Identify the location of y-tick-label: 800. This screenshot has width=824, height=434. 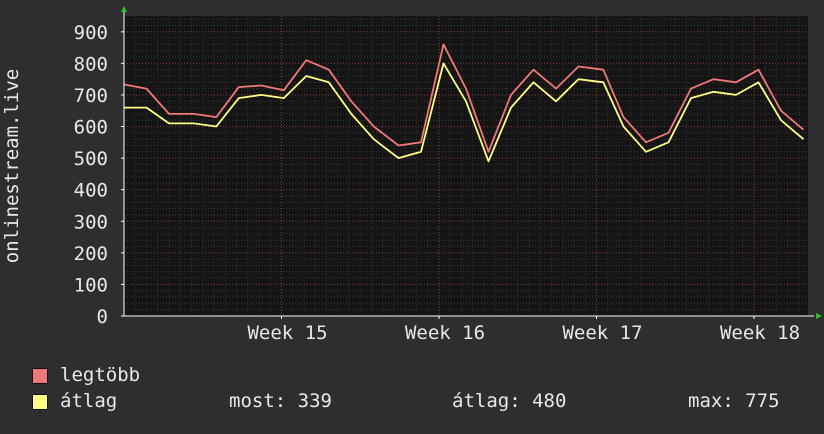
(91, 64).